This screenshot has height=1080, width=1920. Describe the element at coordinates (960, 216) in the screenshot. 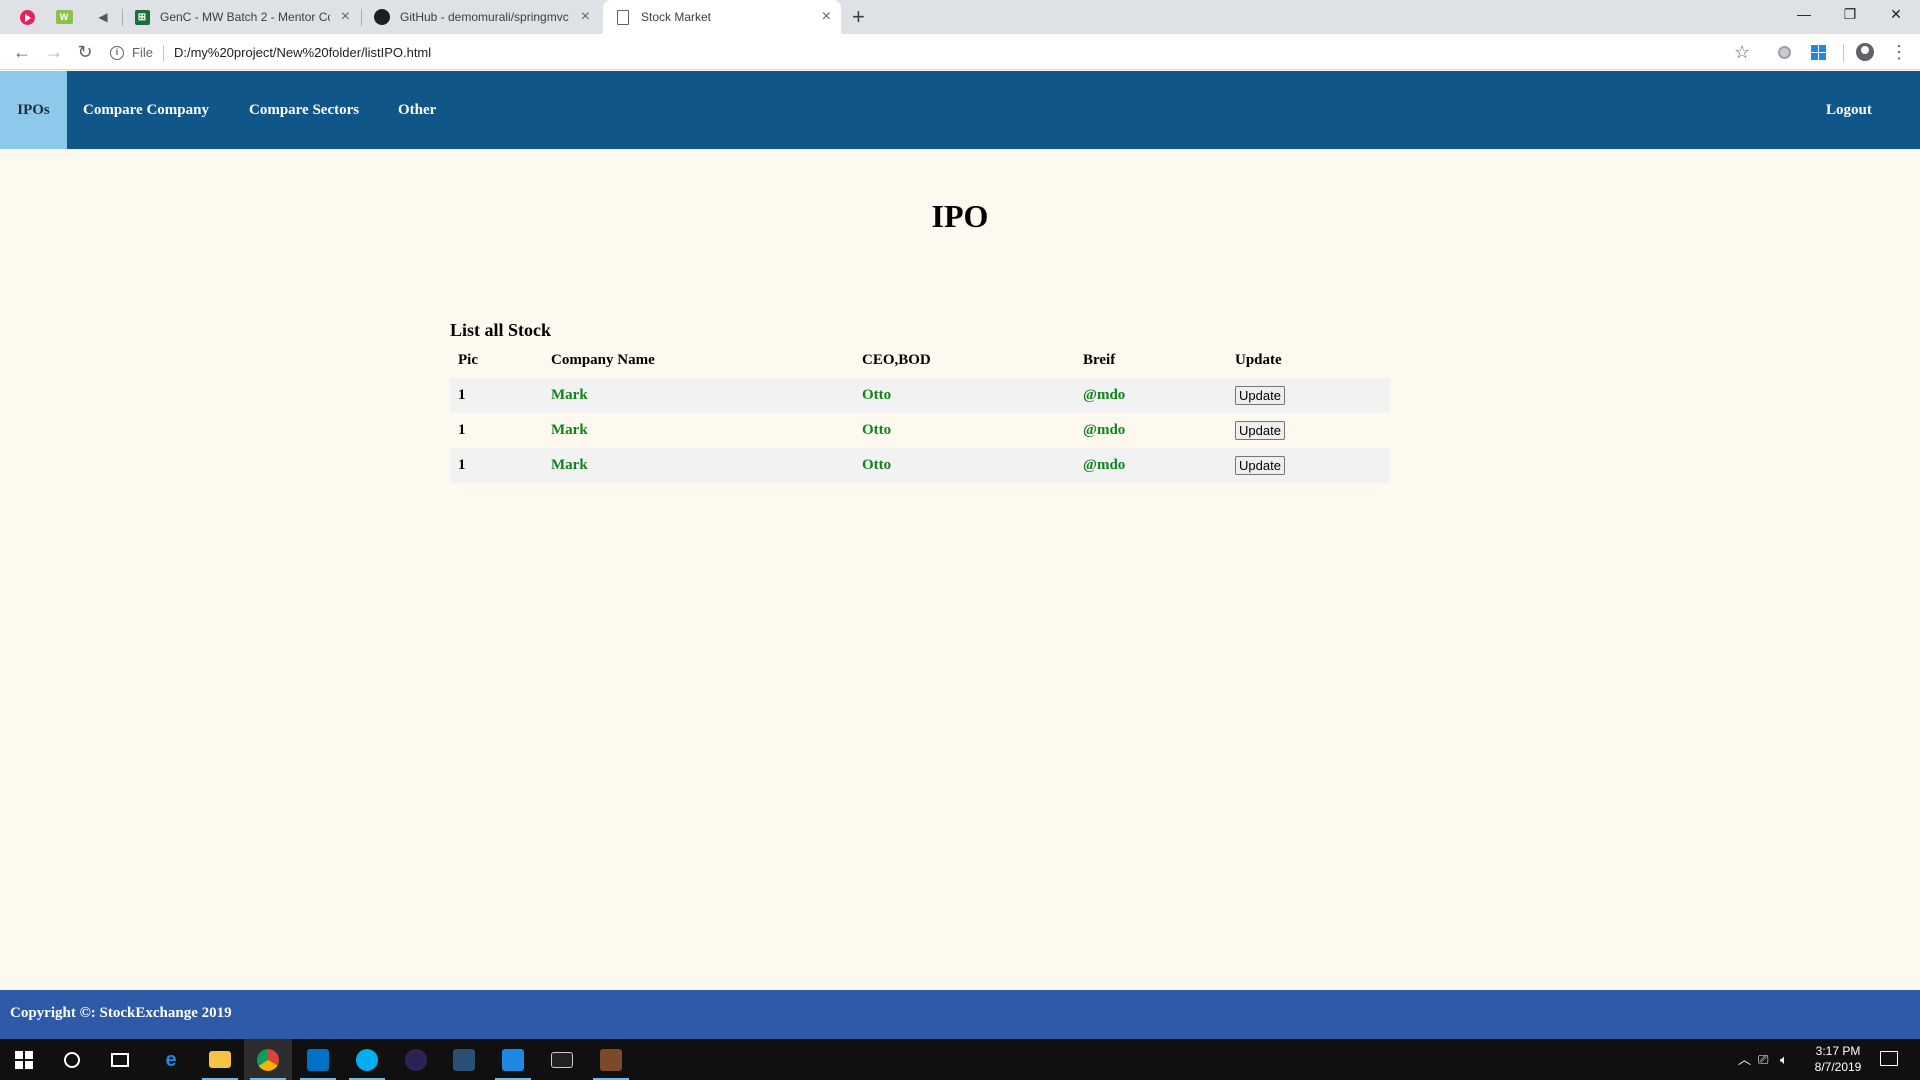

I see `page-title: IPO` at that location.